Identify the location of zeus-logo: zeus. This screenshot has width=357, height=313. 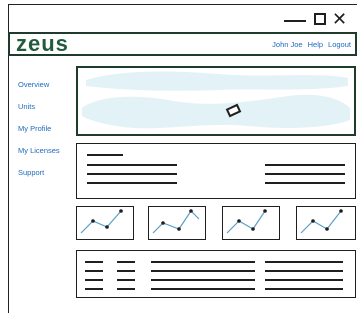
(42, 44).